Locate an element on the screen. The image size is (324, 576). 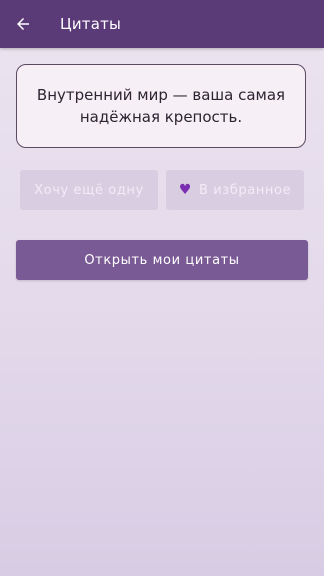
action-row: Хочу ещё одну ♥ В избранное is located at coordinates (162, 190).